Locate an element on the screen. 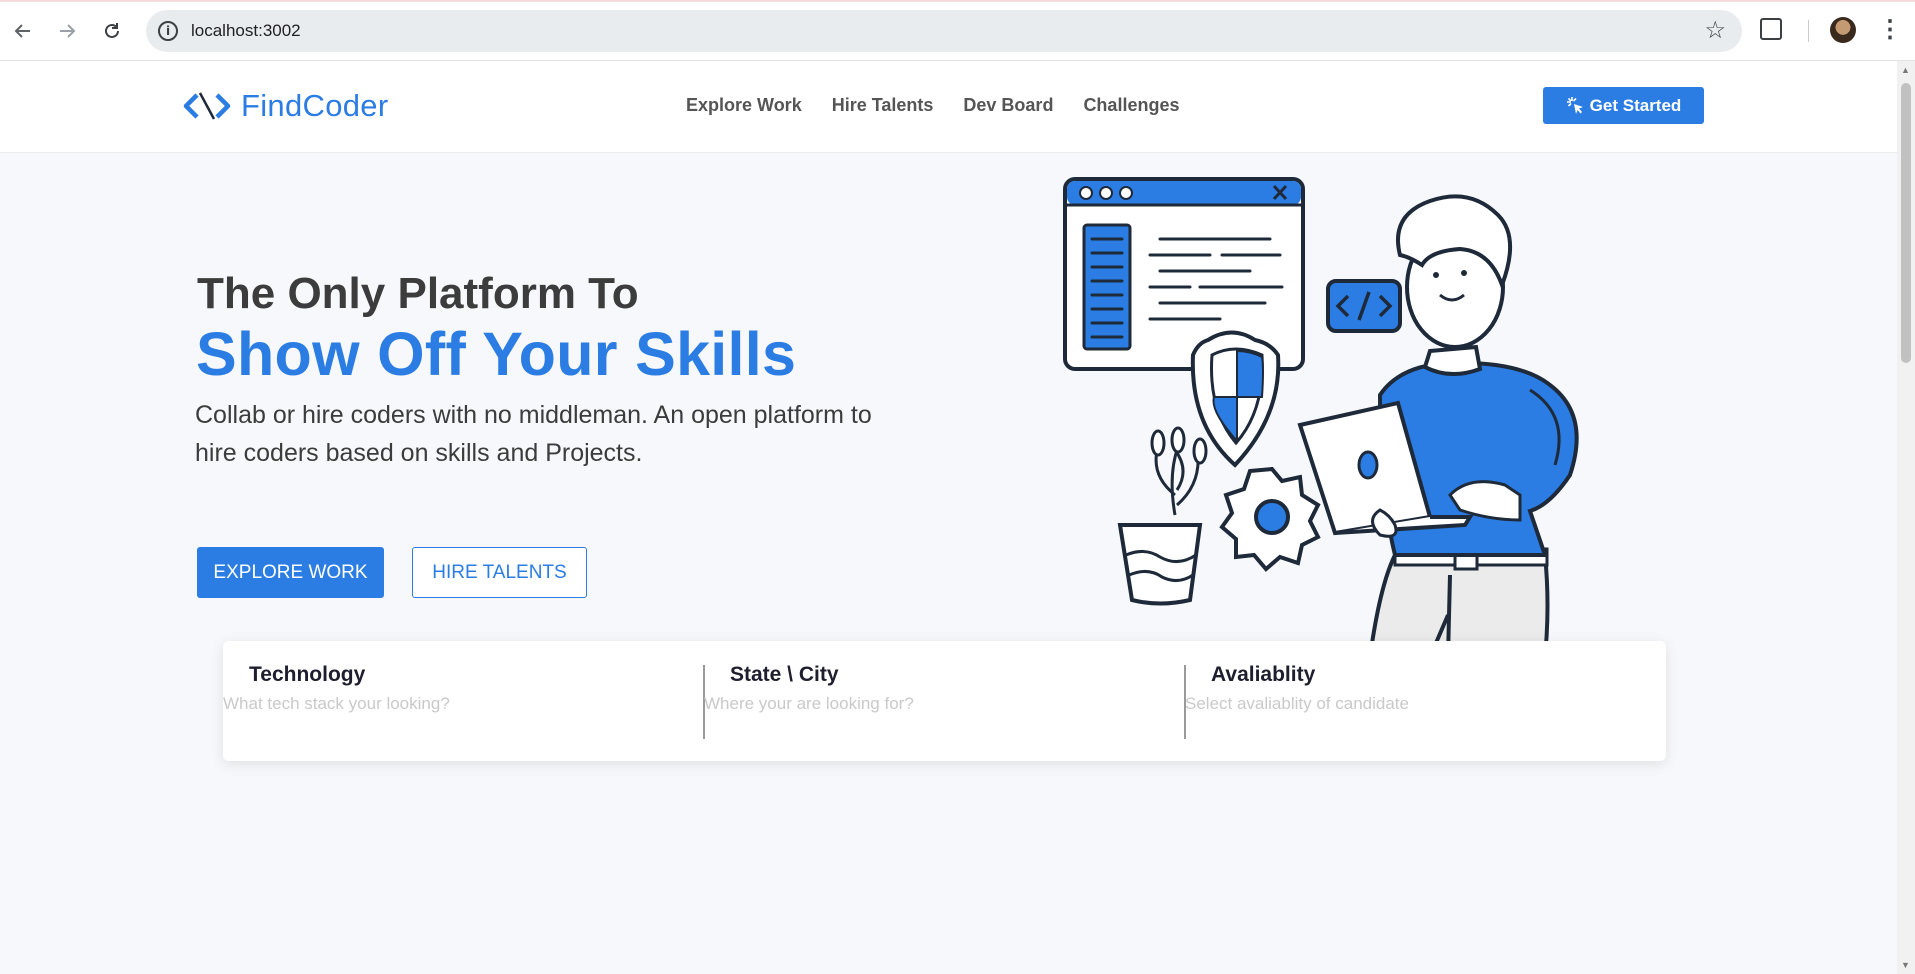 Image resolution: width=1915 pixels, height=974 pixels. gear-graphic is located at coordinates (1270, 519).